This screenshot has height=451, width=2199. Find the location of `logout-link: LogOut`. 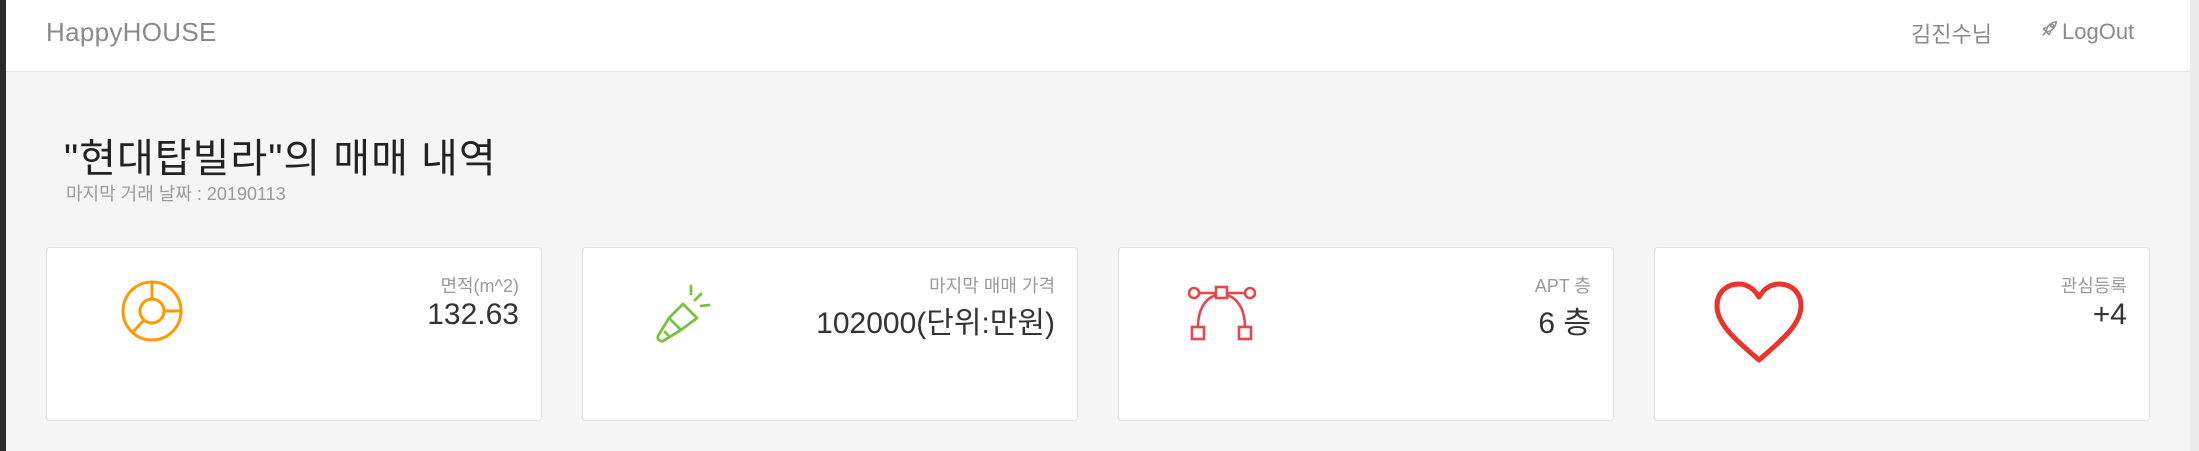

logout-link: LogOut is located at coordinates (2086, 32).